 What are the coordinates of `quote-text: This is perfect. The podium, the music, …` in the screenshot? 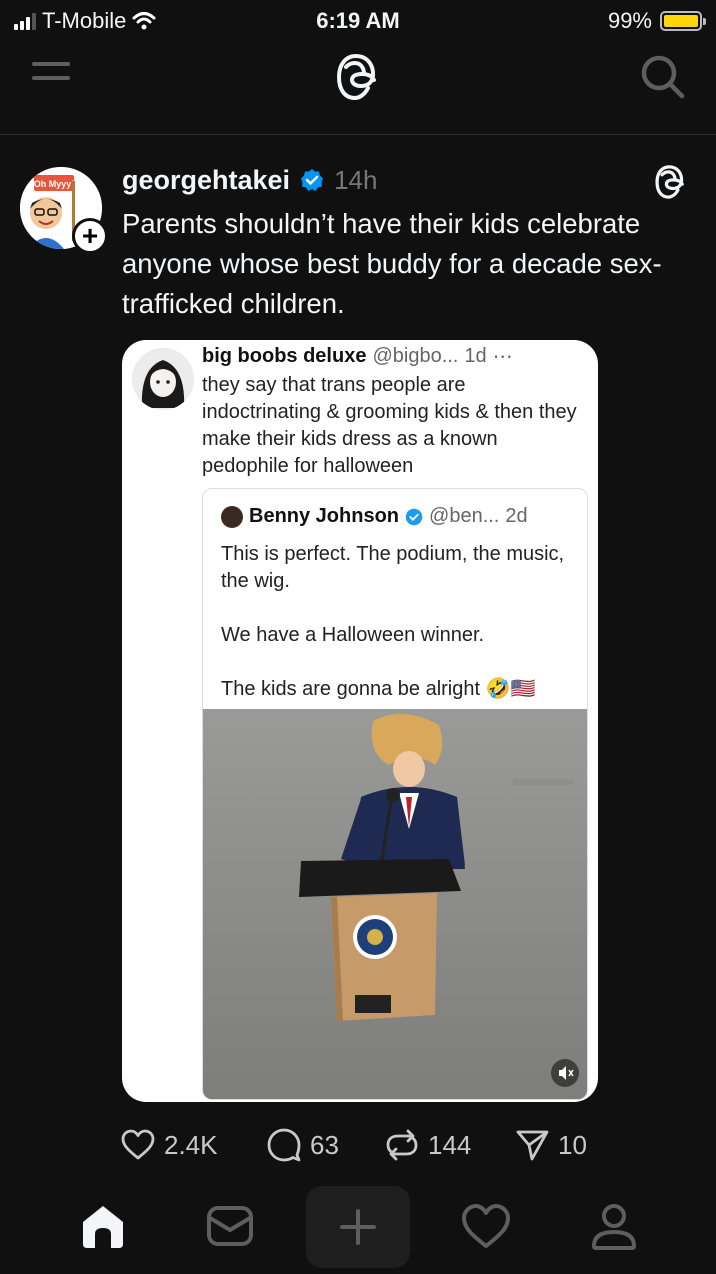 It's located at (393, 621).